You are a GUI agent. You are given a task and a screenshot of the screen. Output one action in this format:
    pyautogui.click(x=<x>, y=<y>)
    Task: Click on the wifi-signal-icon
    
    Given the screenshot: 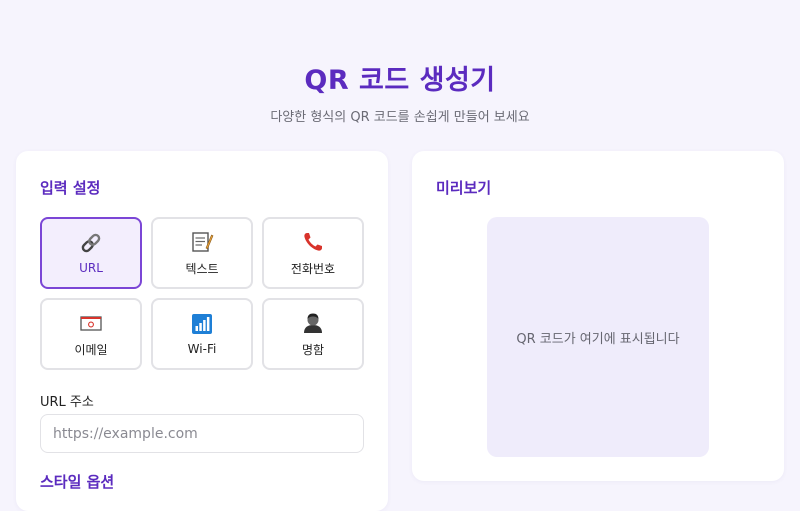 What is the action you would take?
    pyautogui.click(x=202, y=324)
    